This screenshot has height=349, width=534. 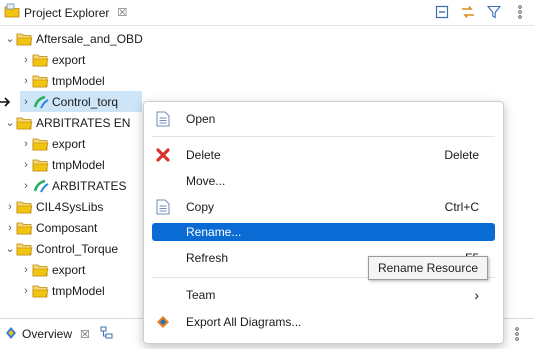 I want to click on outline-icon, so click(x=107, y=334).